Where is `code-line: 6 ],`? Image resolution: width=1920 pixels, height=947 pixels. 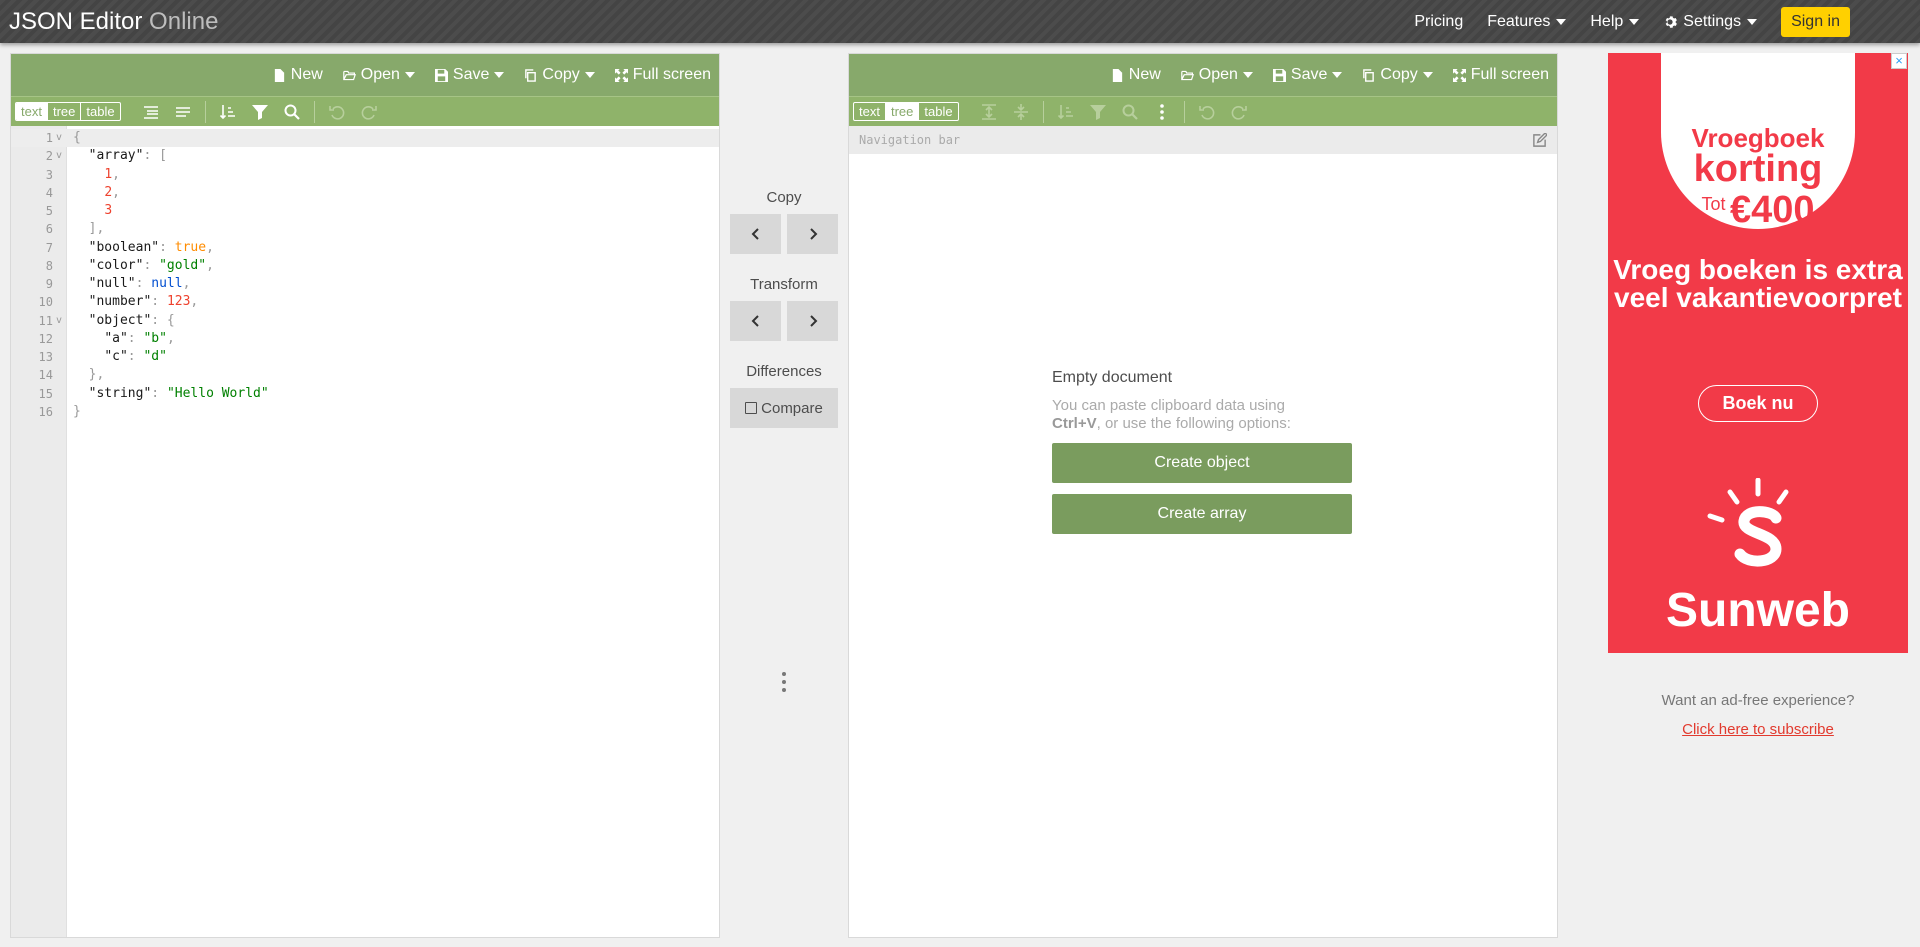
code-line: 6 ], is located at coordinates (365, 229).